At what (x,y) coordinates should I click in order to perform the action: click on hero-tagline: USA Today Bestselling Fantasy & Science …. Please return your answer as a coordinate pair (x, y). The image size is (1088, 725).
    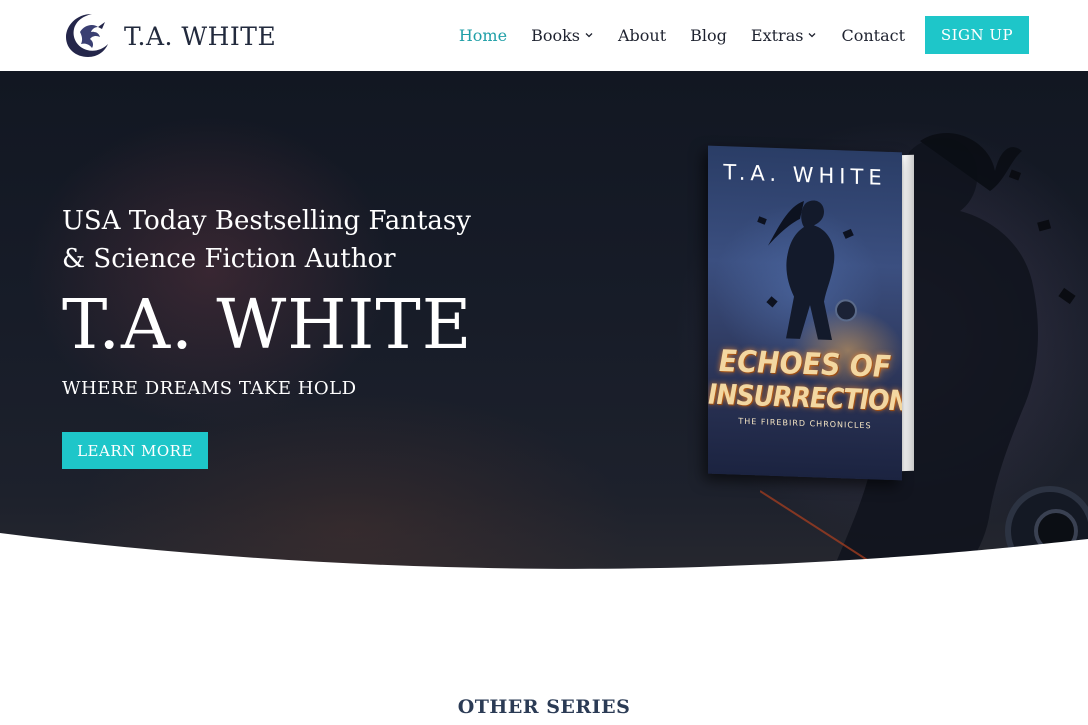
    Looking at the image, I should click on (266, 240).